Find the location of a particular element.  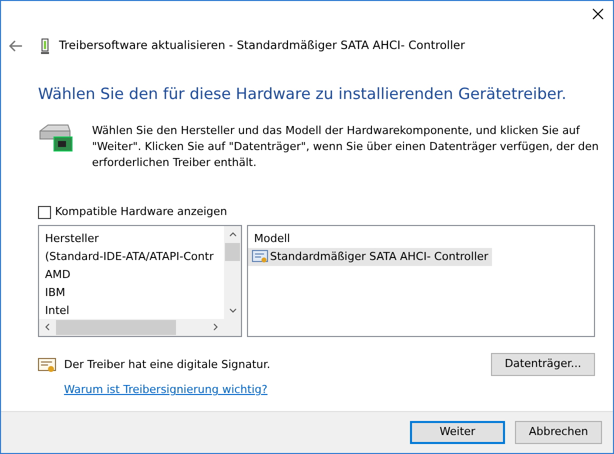

back-arrow-icon is located at coordinates (16, 46).